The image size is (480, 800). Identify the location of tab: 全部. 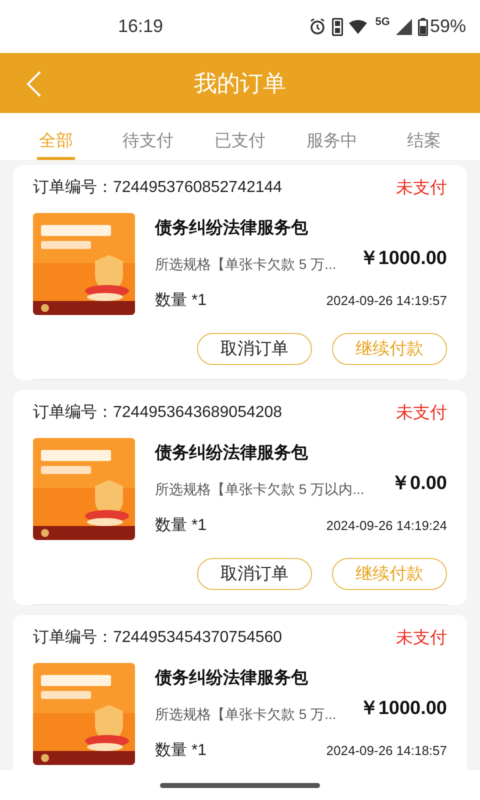
(56, 136).